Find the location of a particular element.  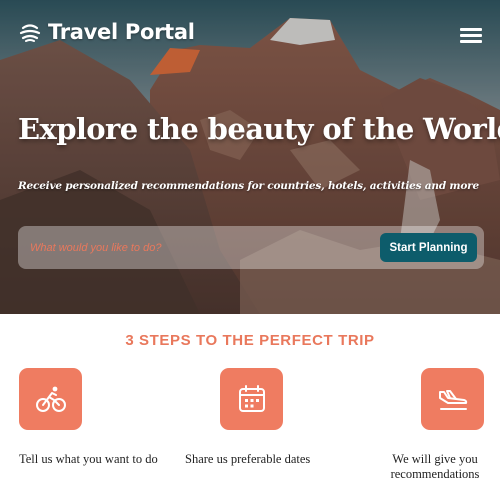

step-label: We will give you recommendations is located at coordinates (435, 466).